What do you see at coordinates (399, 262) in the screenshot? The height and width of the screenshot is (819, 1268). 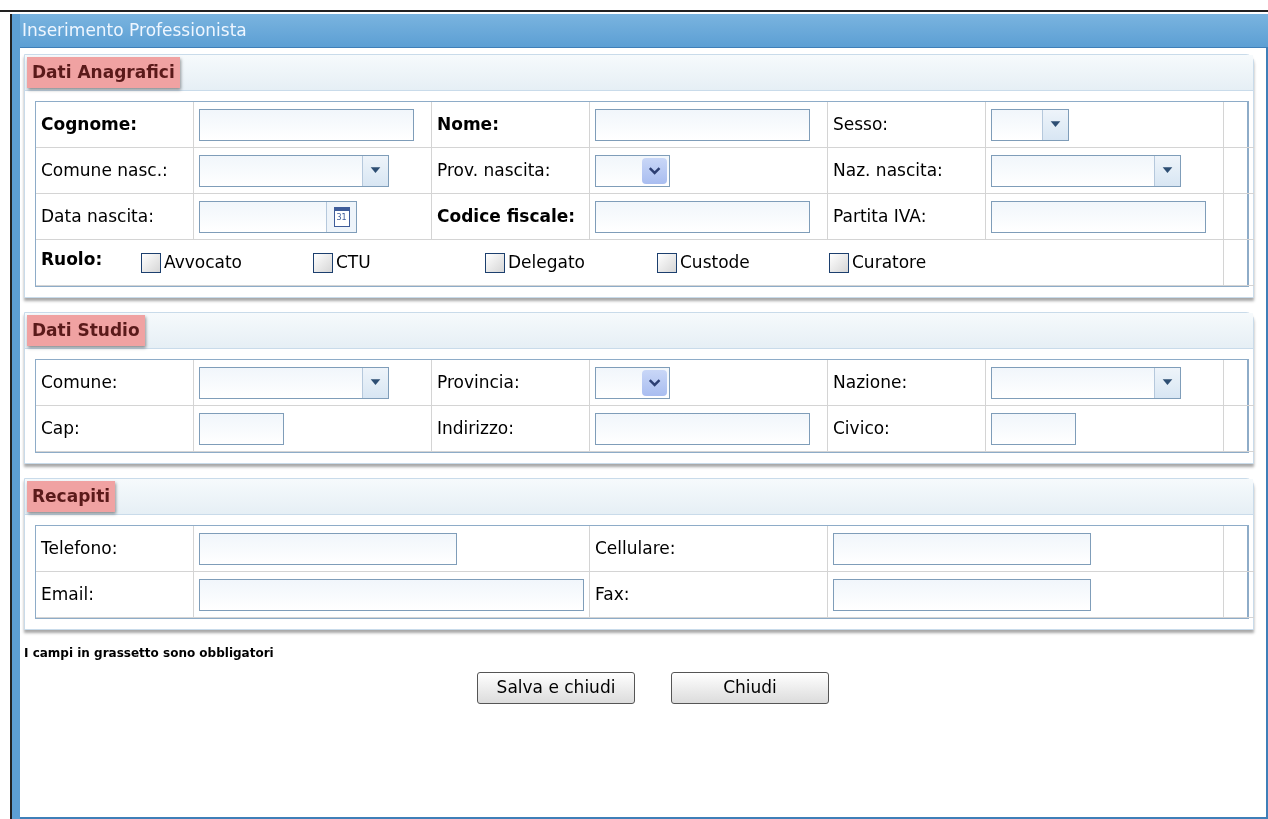 I see `checkbox-option: CTU` at bounding box center [399, 262].